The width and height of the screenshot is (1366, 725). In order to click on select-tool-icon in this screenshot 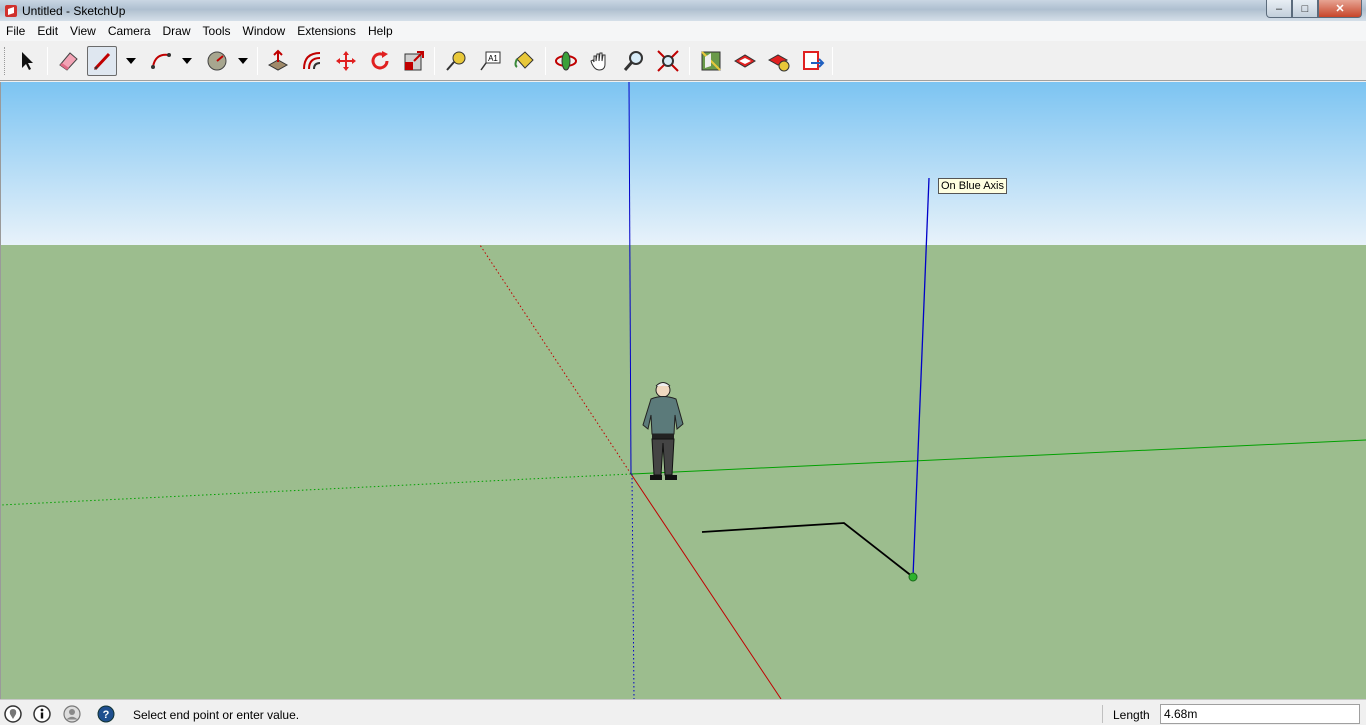, I will do `click(27, 61)`.